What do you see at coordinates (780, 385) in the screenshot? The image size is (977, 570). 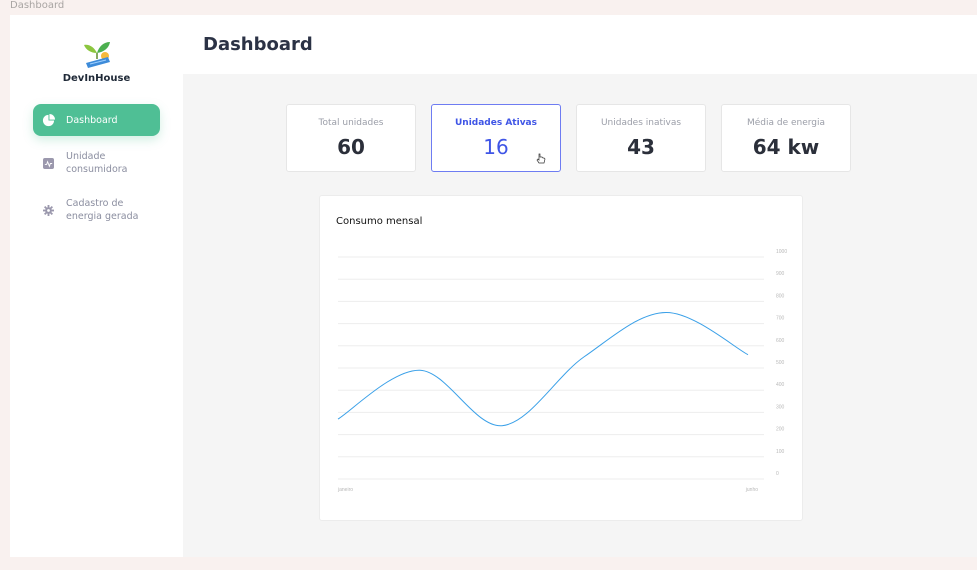 I see `y-tick-label: 400` at bounding box center [780, 385].